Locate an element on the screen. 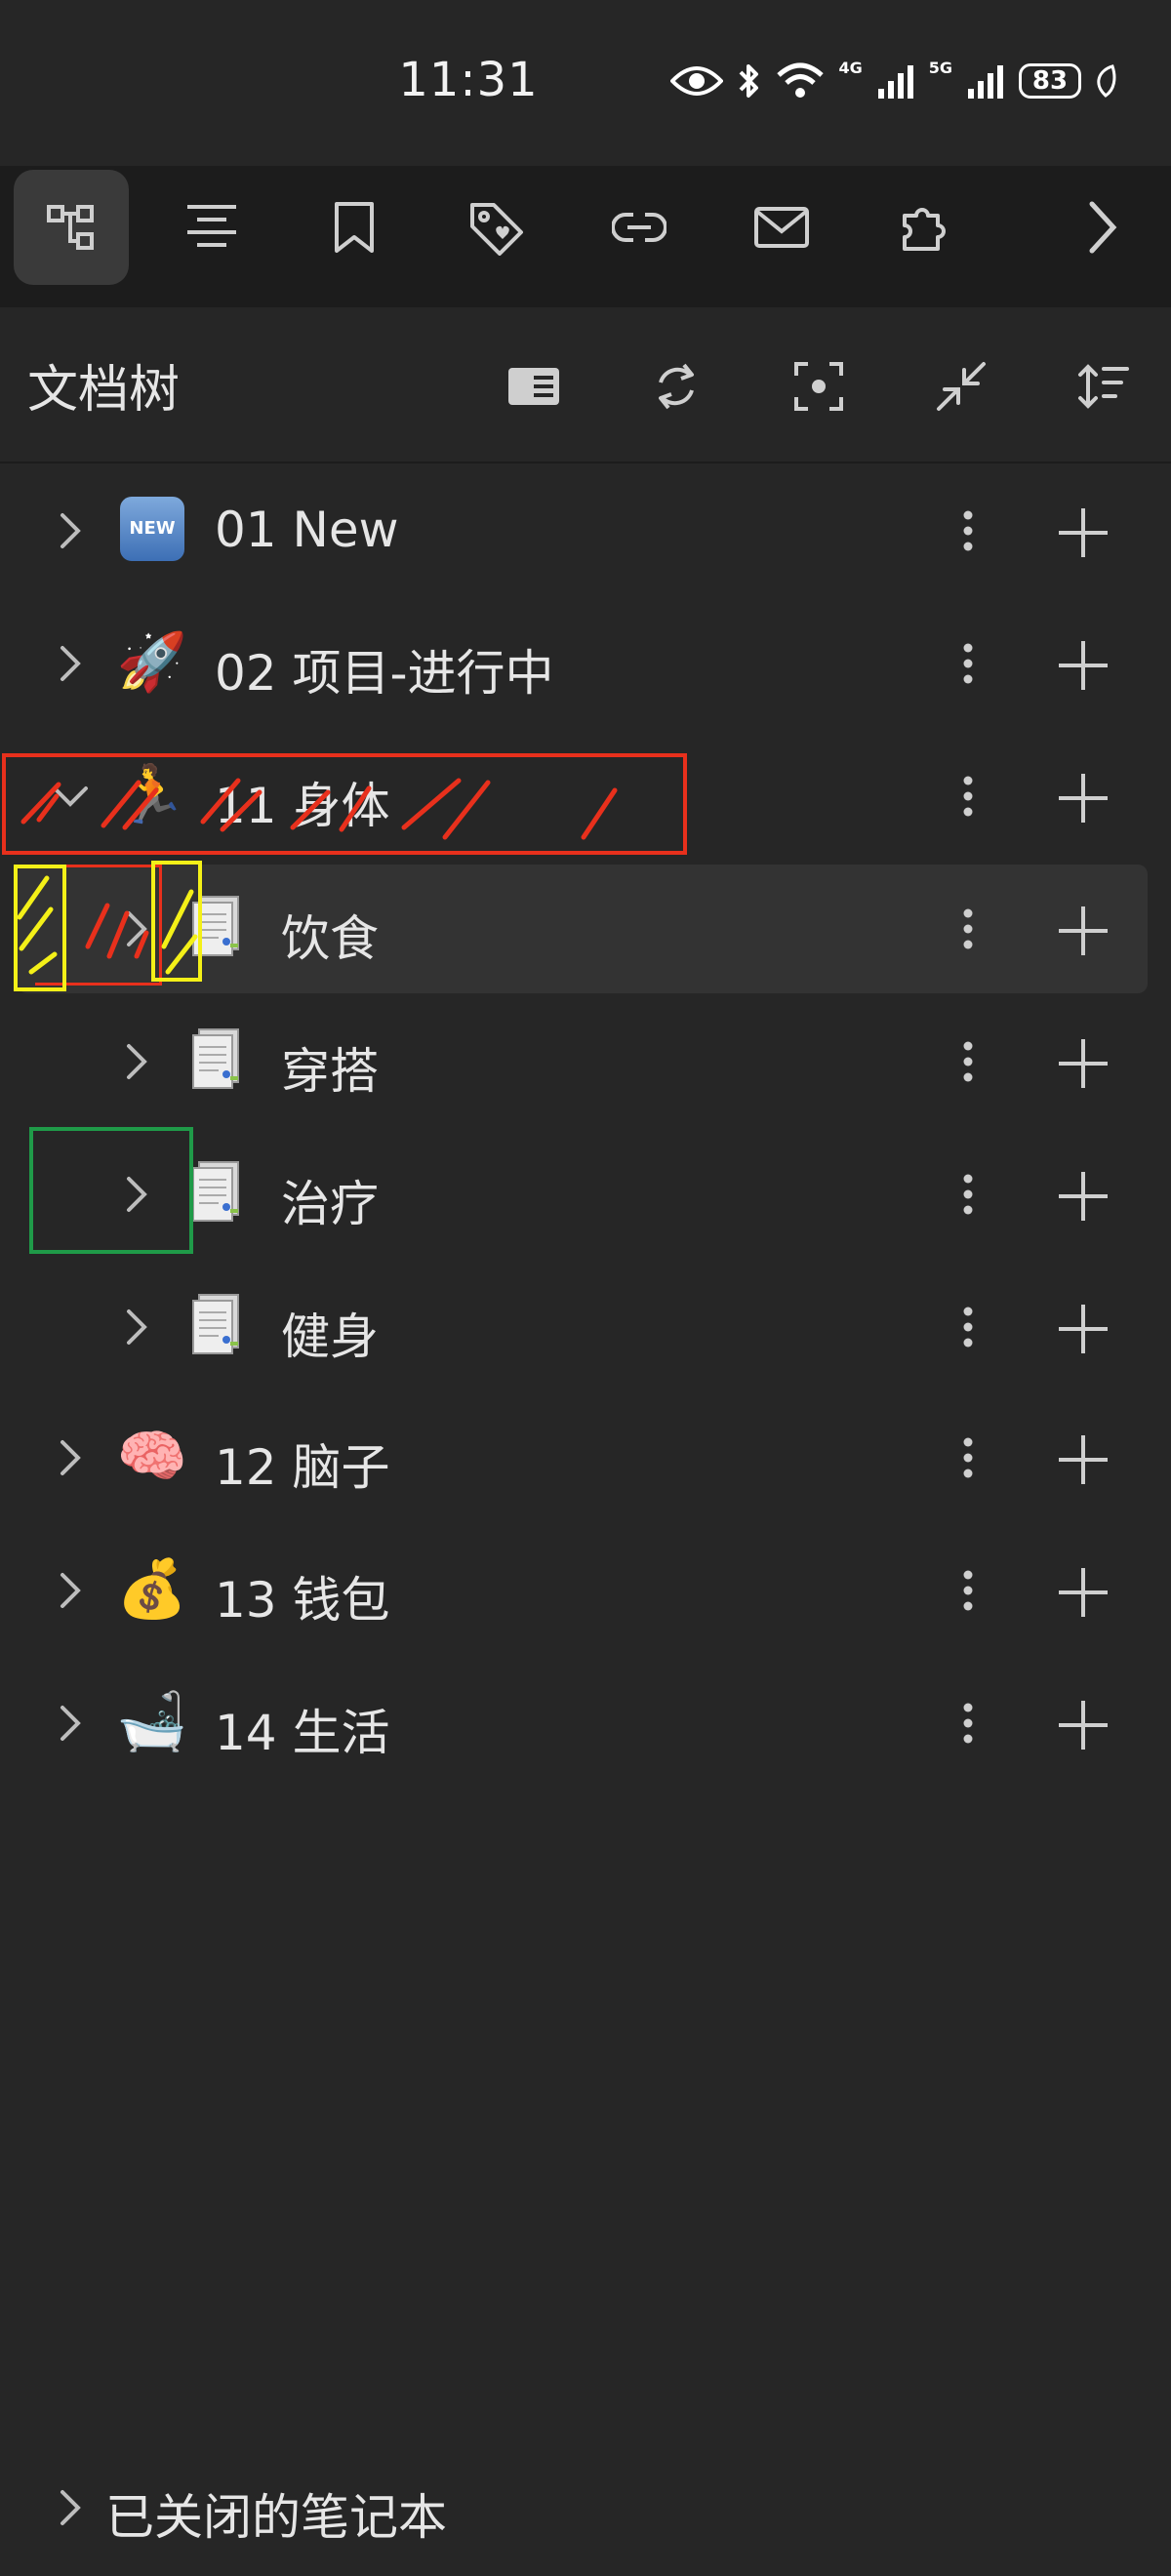 The height and width of the screenshot is (2576, 1171). tab-plugin is located at coordinates (924, 227).